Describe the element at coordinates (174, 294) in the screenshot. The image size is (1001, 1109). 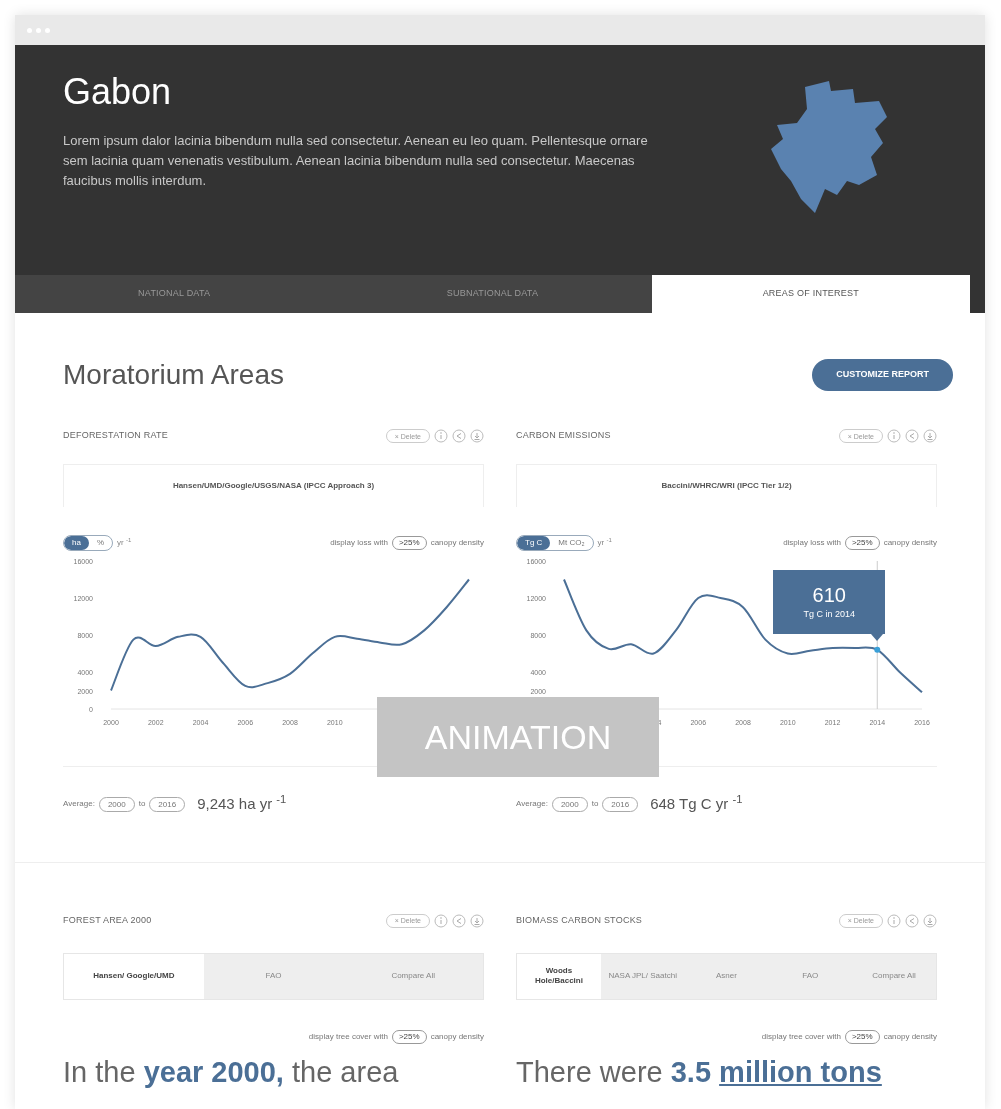
I see `section-tab: NATIONAL DATA` at that location.